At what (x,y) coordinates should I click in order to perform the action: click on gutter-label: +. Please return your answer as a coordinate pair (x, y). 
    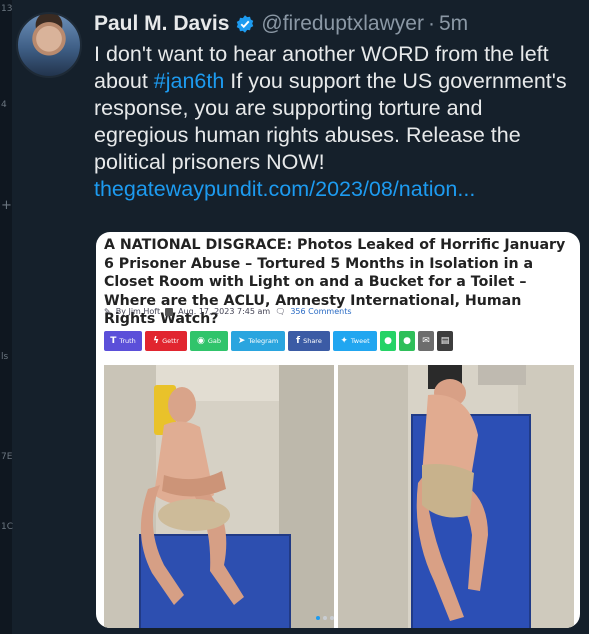
    Looking at the image, I should click on (6, 205).